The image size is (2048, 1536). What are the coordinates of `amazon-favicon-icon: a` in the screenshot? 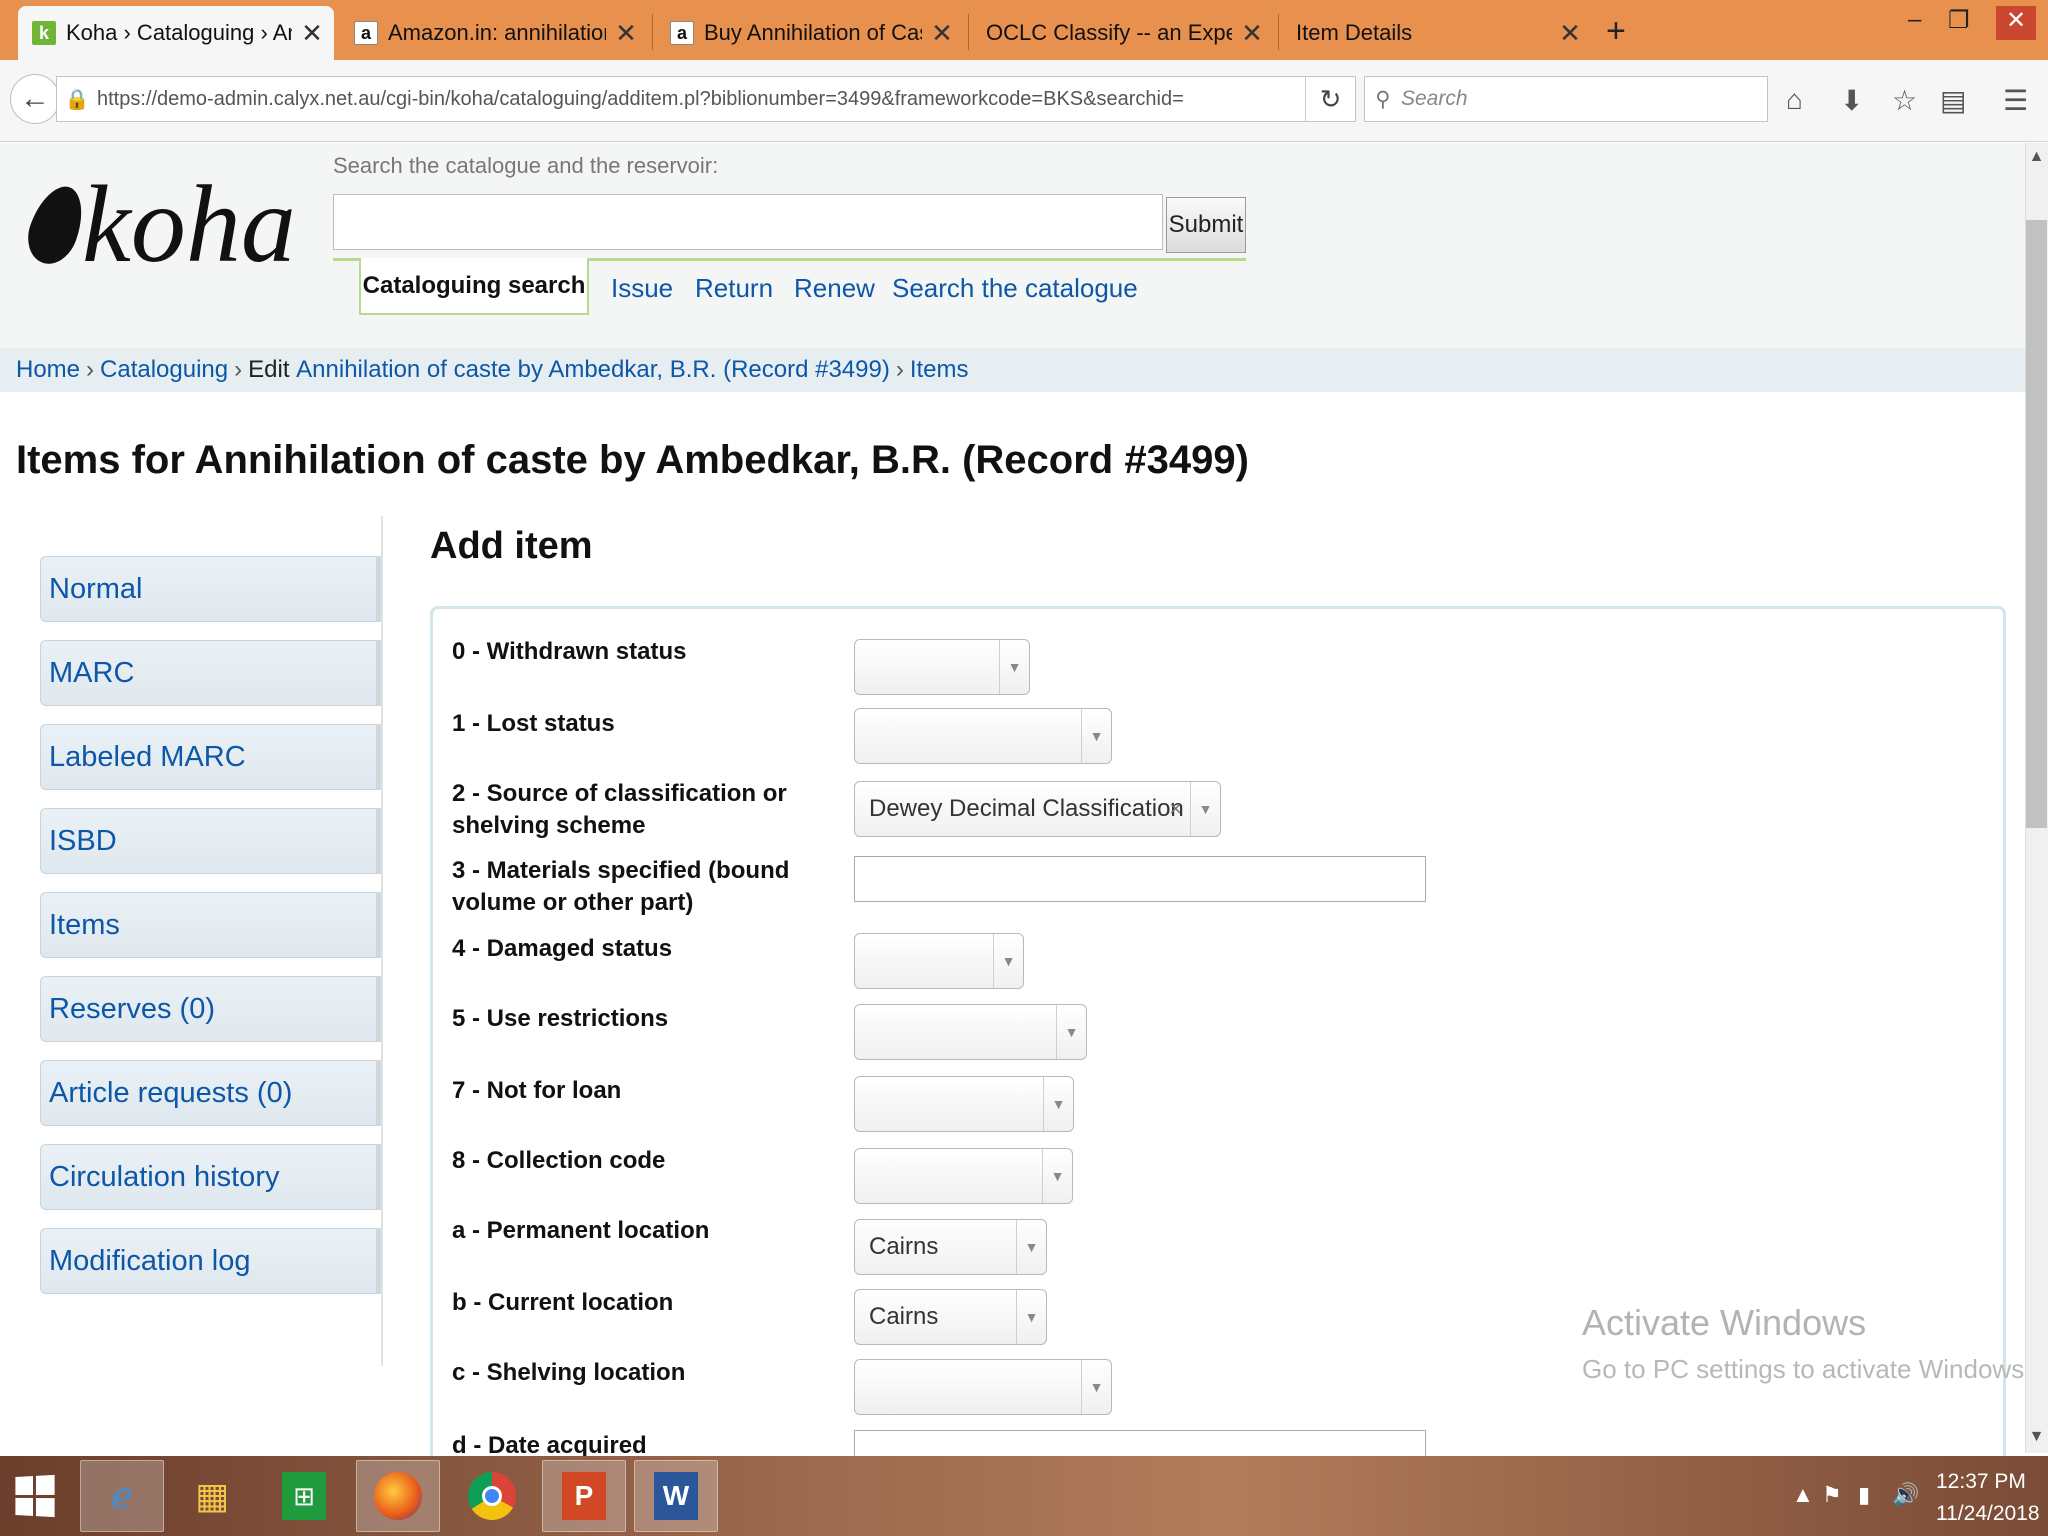 It's located at (366, 33).